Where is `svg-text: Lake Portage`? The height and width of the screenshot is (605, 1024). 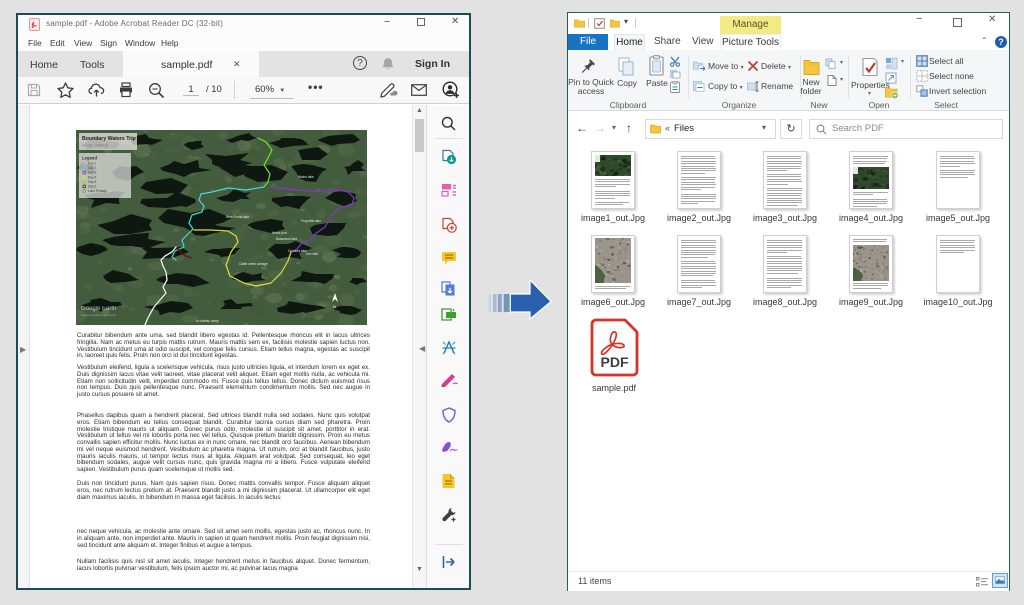 svg-text: Lake Portage is located at coordinates (97, 191).